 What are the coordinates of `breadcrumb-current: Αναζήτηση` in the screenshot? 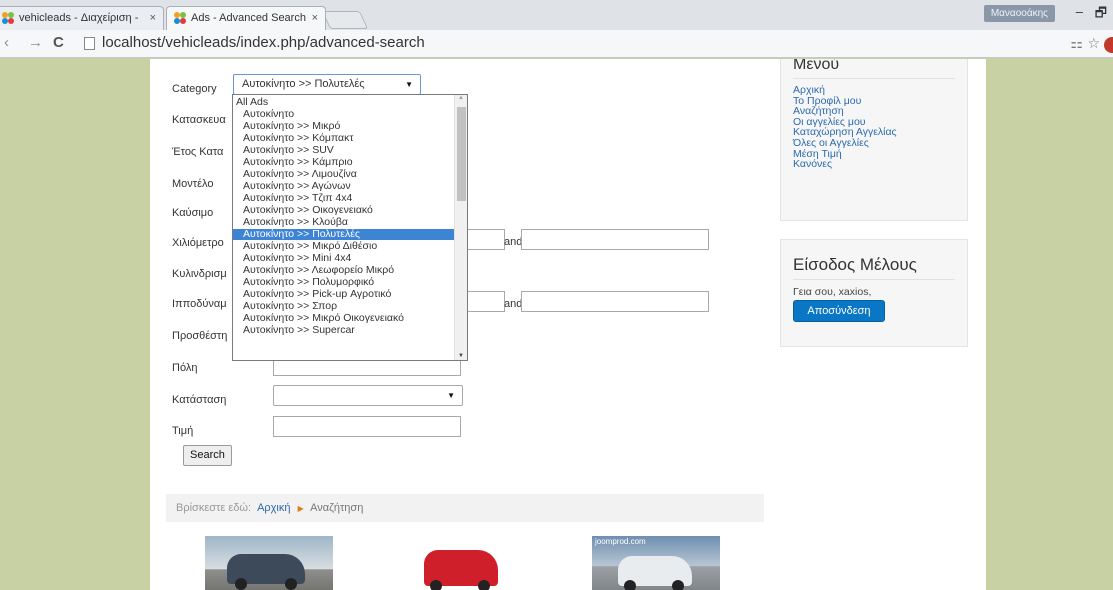 It's located at (337, 508).